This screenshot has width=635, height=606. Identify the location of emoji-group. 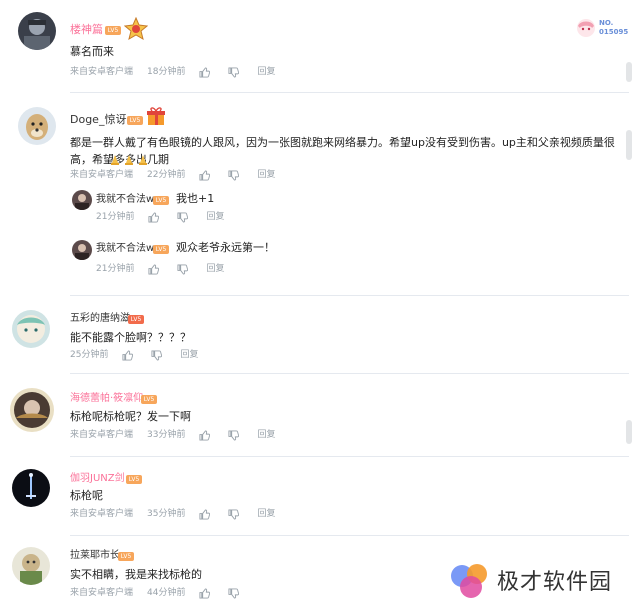
(129, 158).